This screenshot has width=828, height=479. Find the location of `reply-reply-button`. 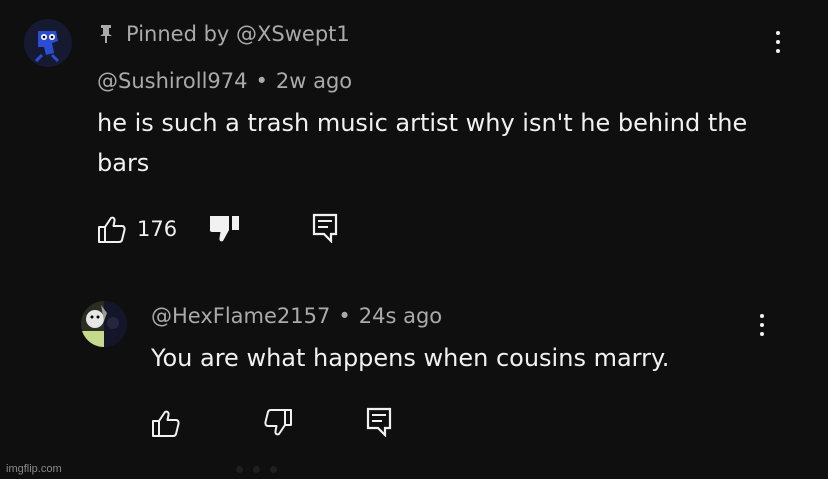

reply-reply-button is located at coordinates (379, 422).